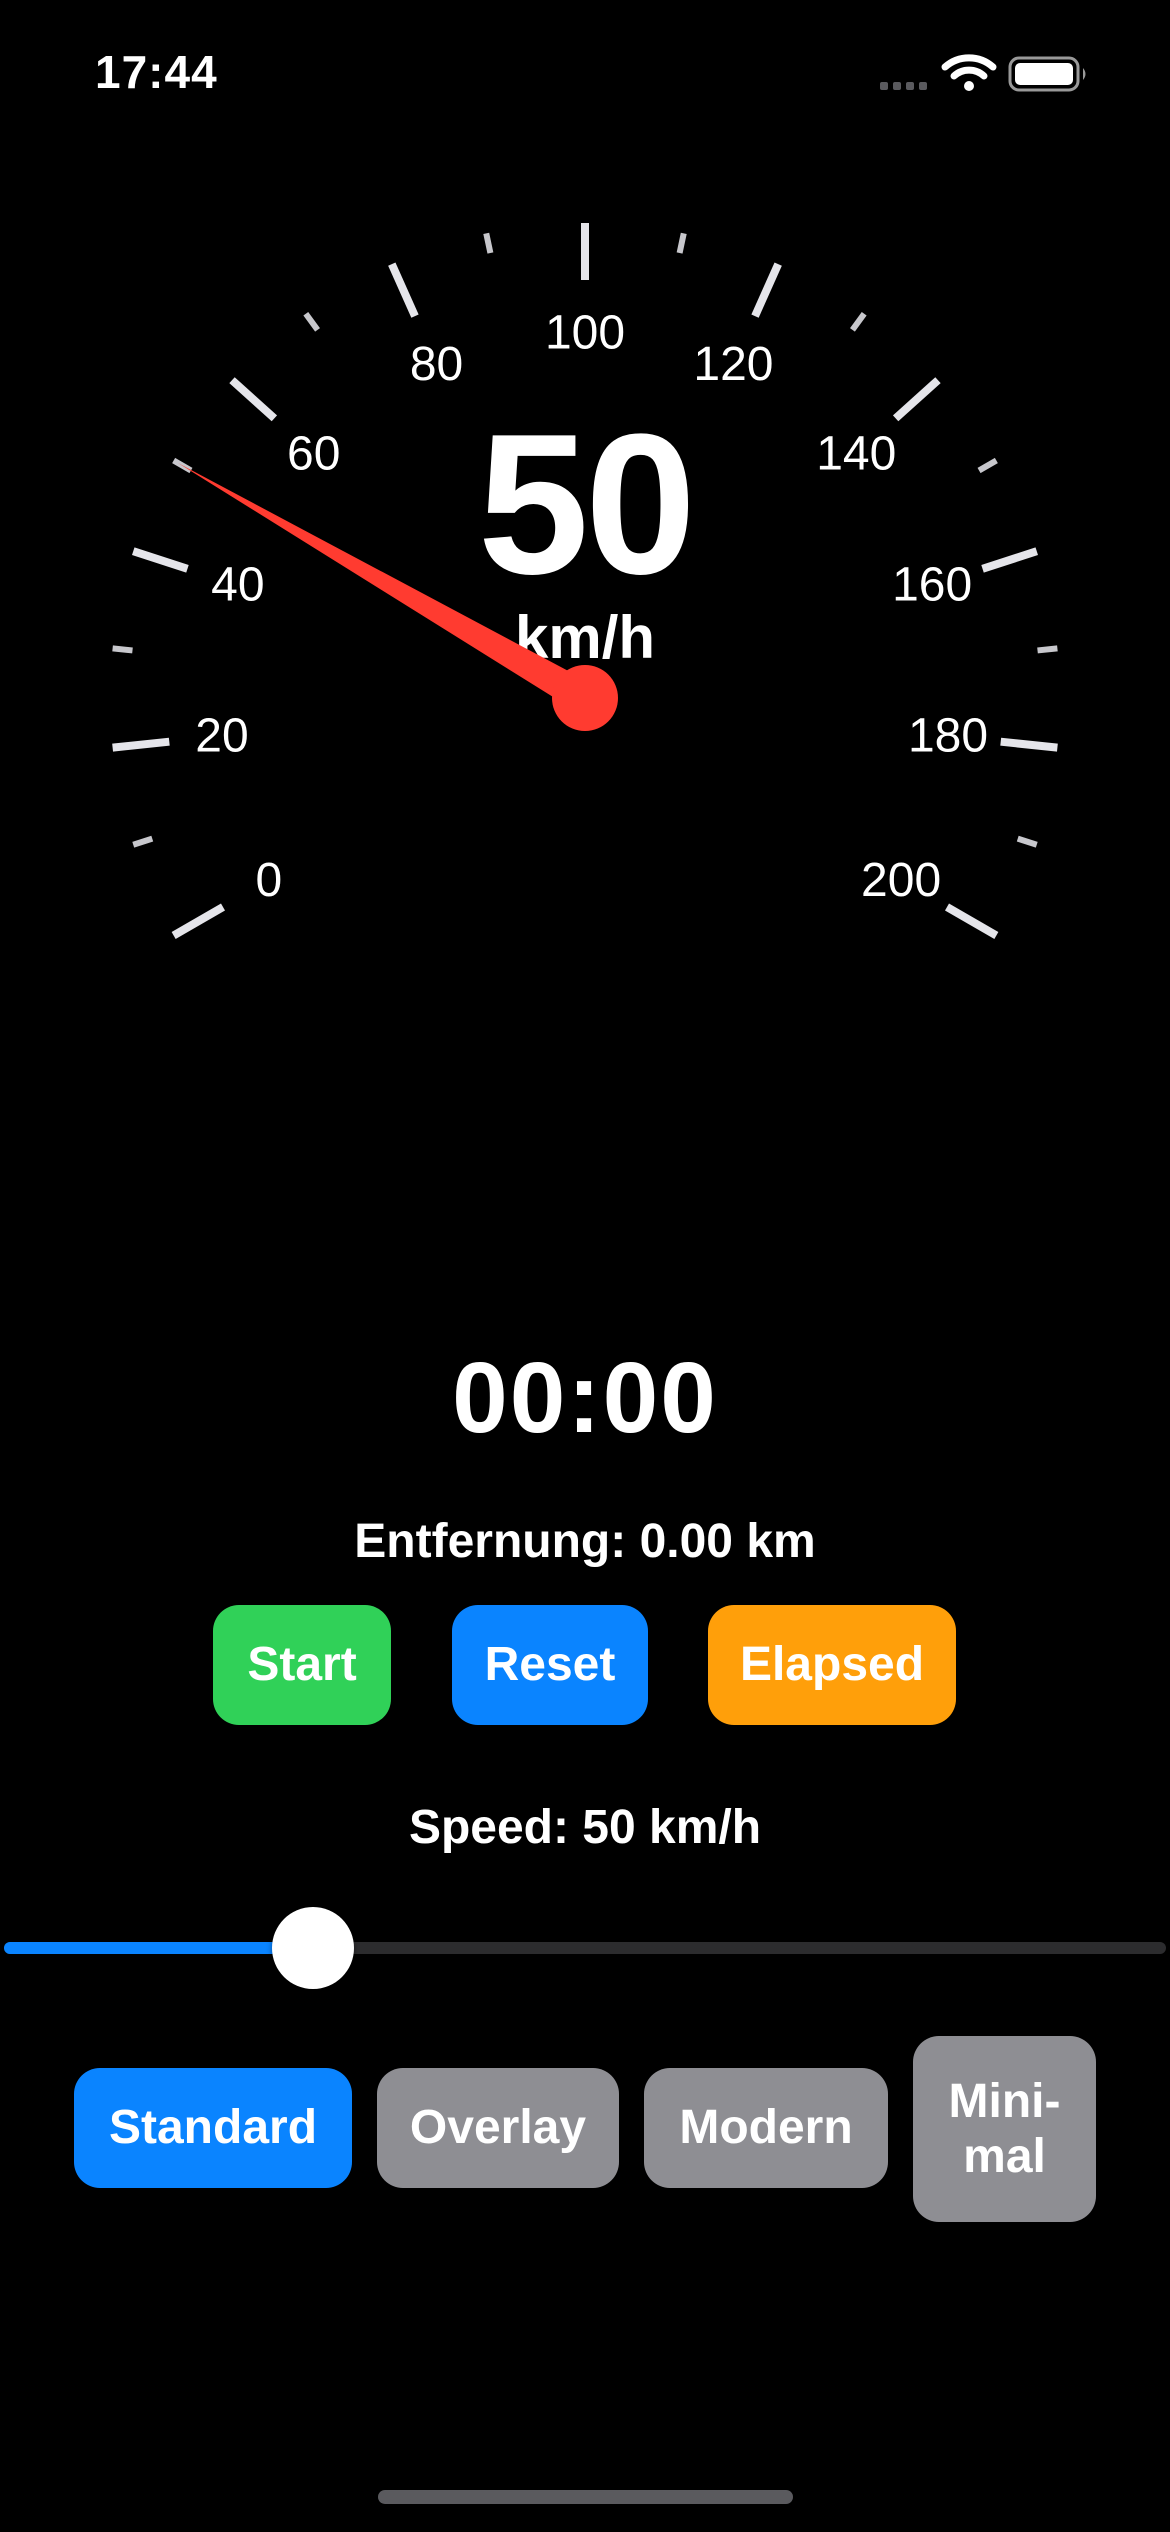 Image resolution: width=1170 pixels, height=2532 pixels. I want to click on elapsed-timer: 00:00, so click(585, 1398).